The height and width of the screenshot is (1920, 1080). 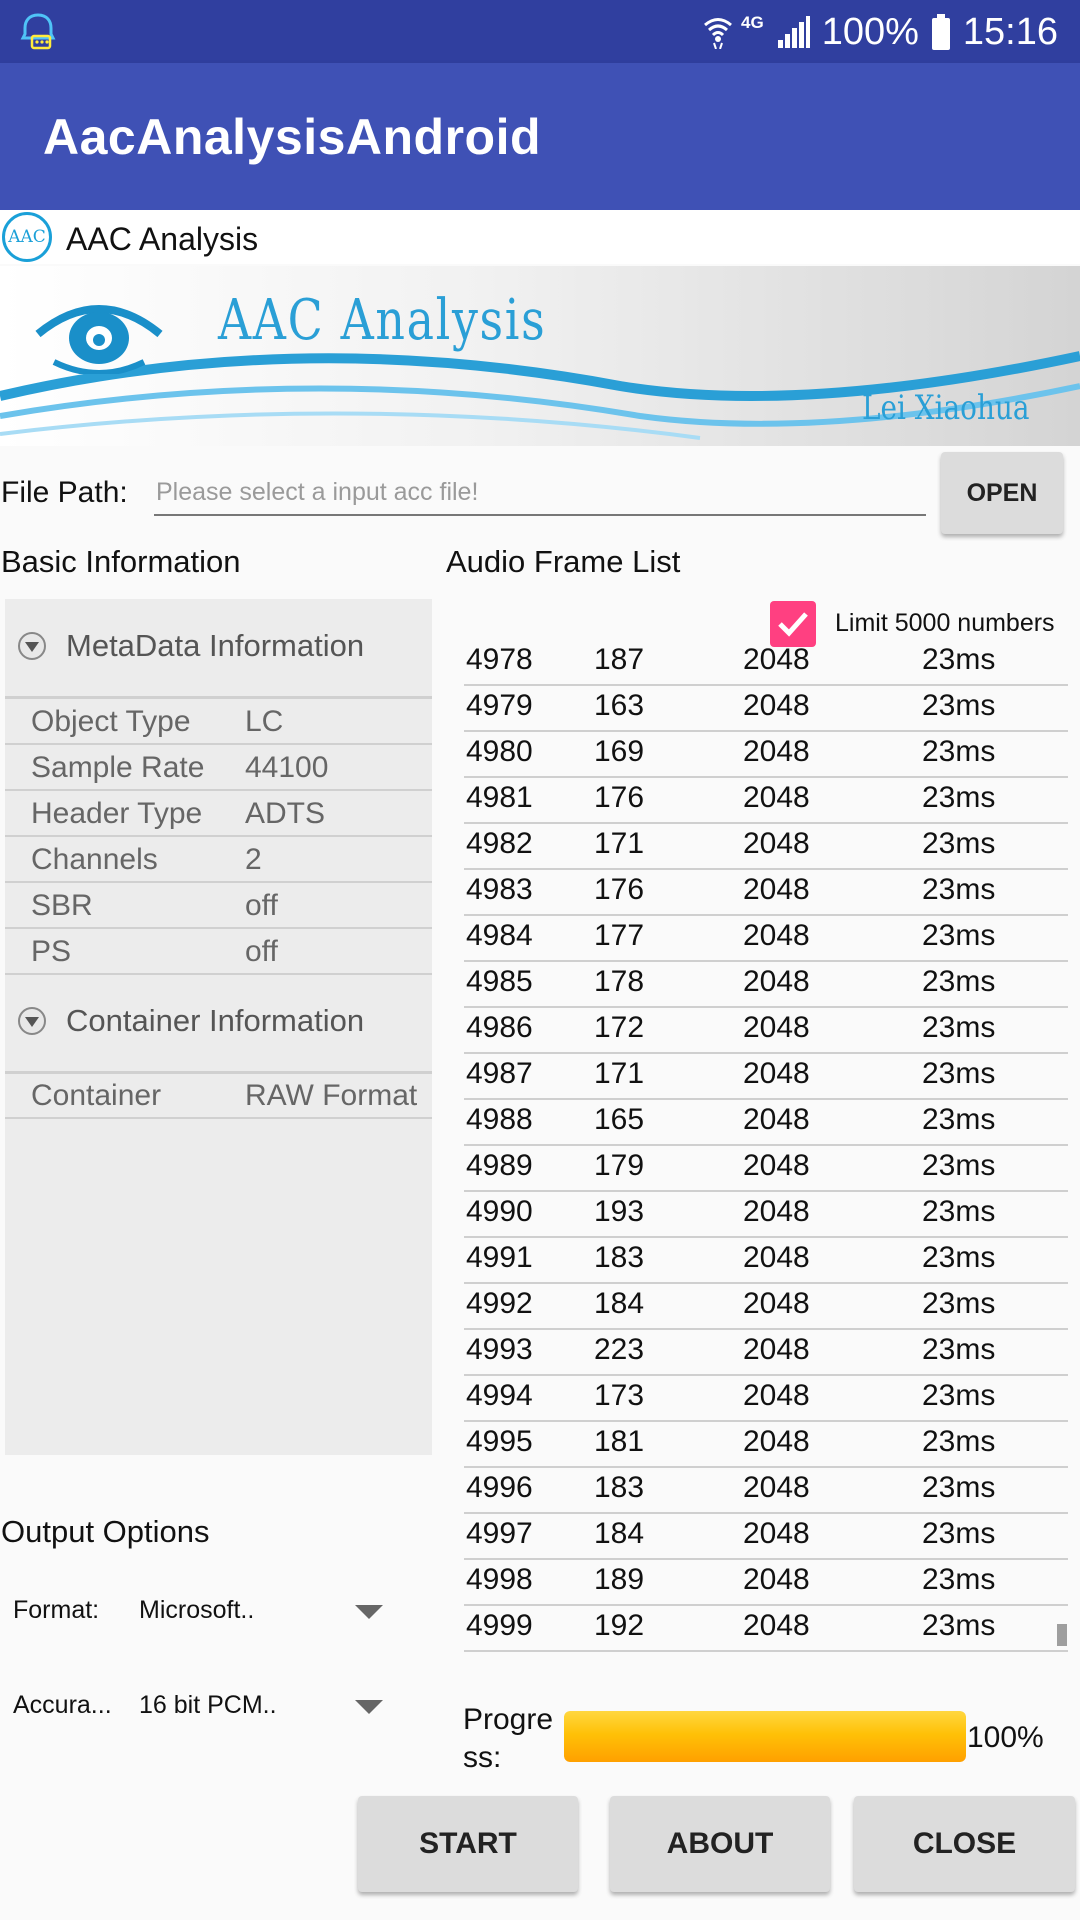 What do you see at coordinates (619, 1487) in the screenshot?
I see `frame-size: 183` at bounding box center [619, 1487].